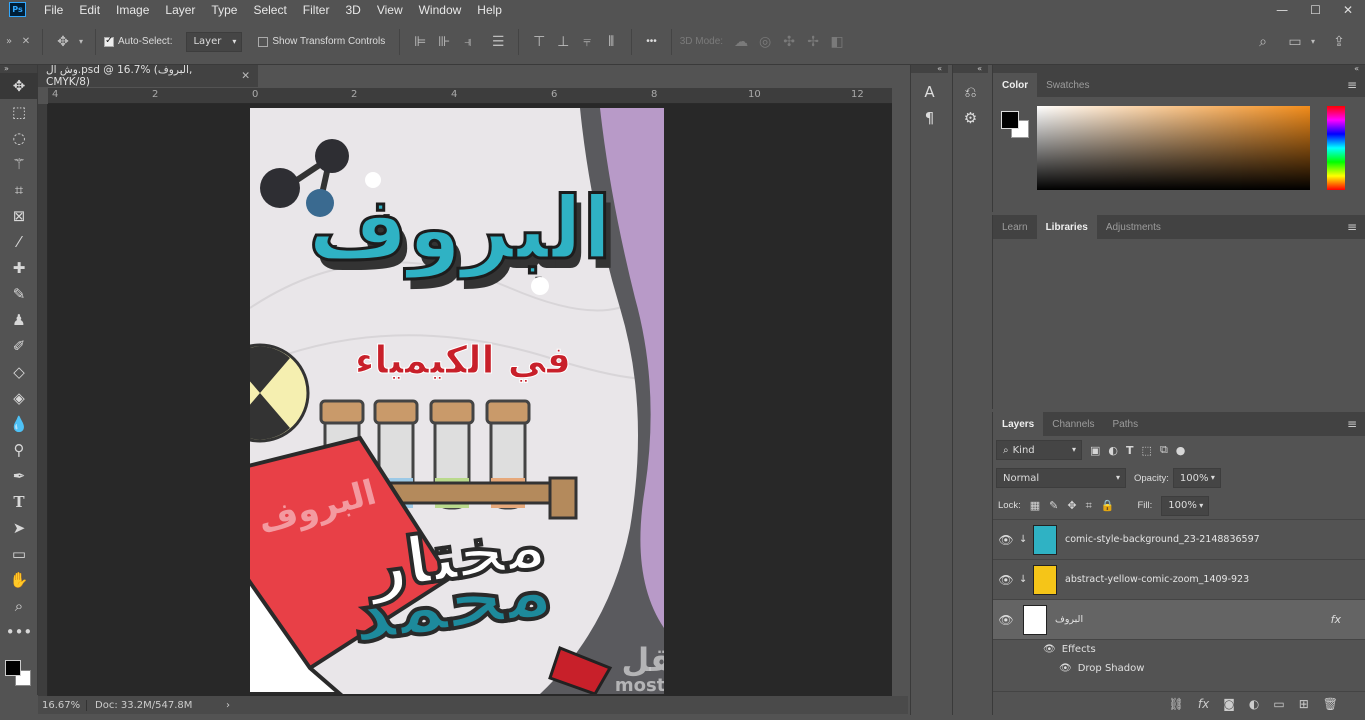  Describe the element at coordinates (109, 41) in the screenshot. I see `auto-select-checkbox` at that location.